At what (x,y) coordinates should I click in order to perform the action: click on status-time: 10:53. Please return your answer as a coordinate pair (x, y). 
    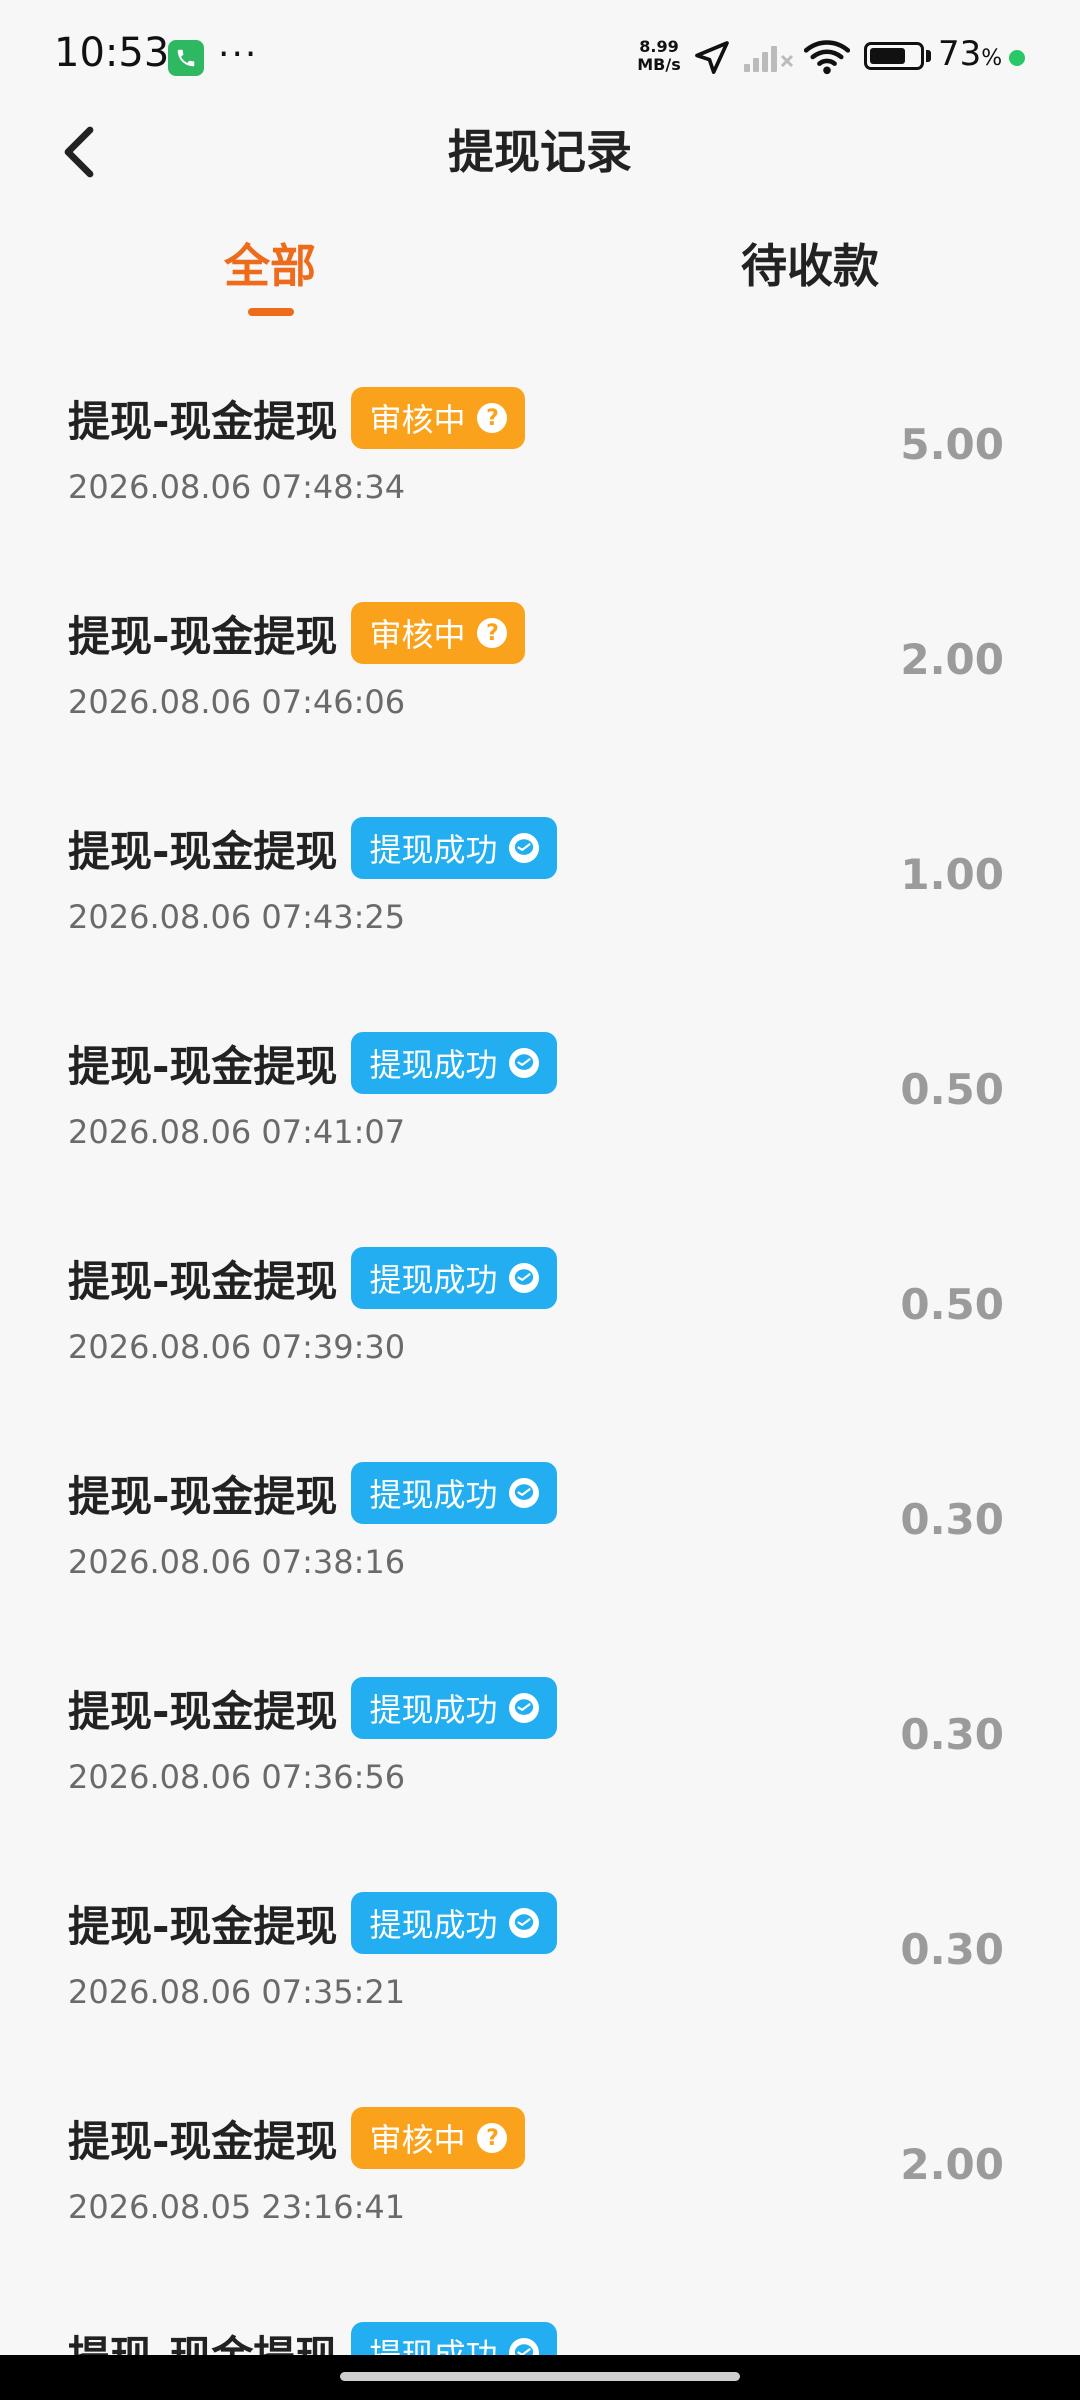
    Looking at the image, I should click on (112, 53).